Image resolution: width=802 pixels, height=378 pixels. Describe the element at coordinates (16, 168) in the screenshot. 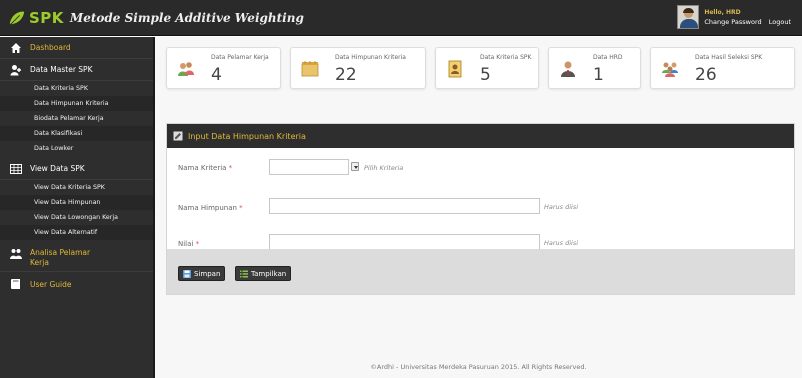

I see `table-icon` at that location.